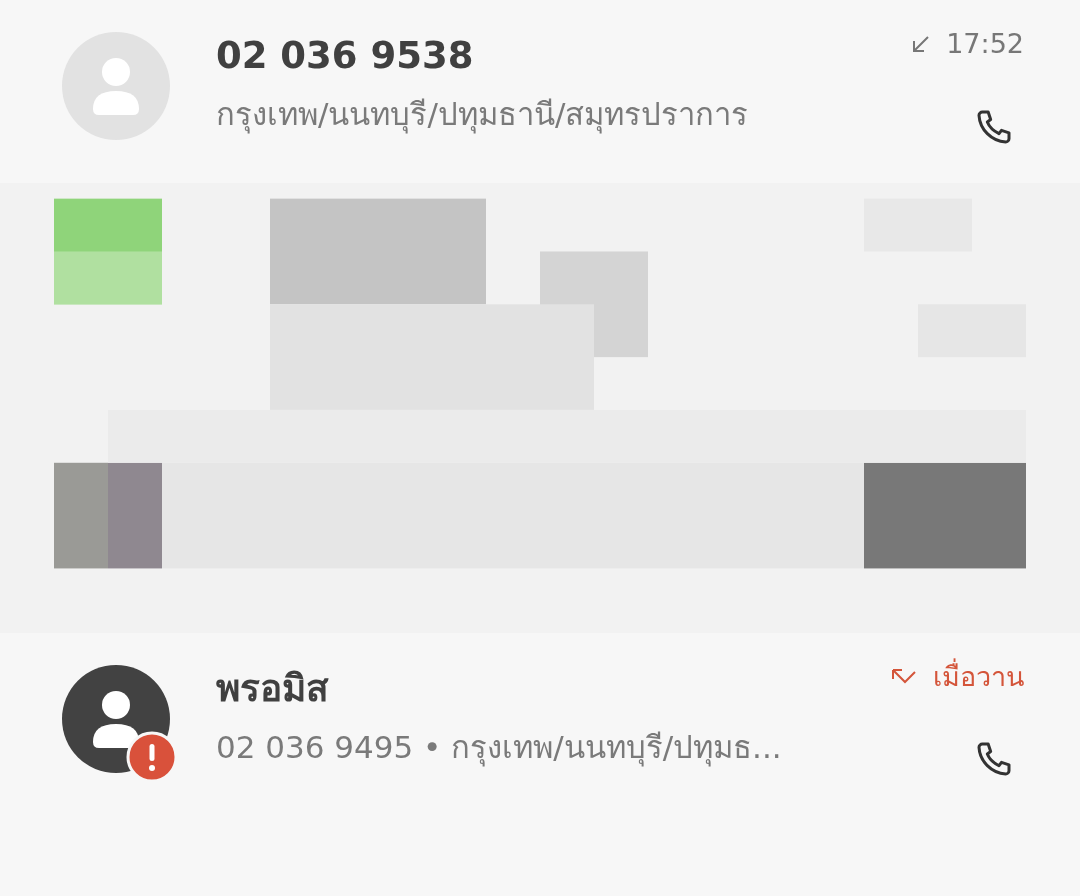  What do you see at coordinates (345, 56) in the screenshot?
I see `caller-name: 02 036 9538` at bounding box center [345, 56].